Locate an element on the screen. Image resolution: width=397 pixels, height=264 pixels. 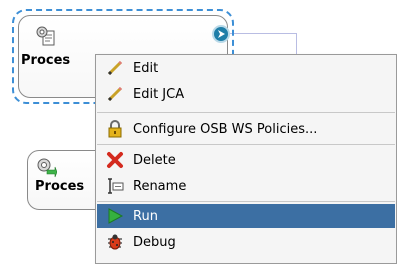
gear-arrow-icon is located at coordinates (46, 167).